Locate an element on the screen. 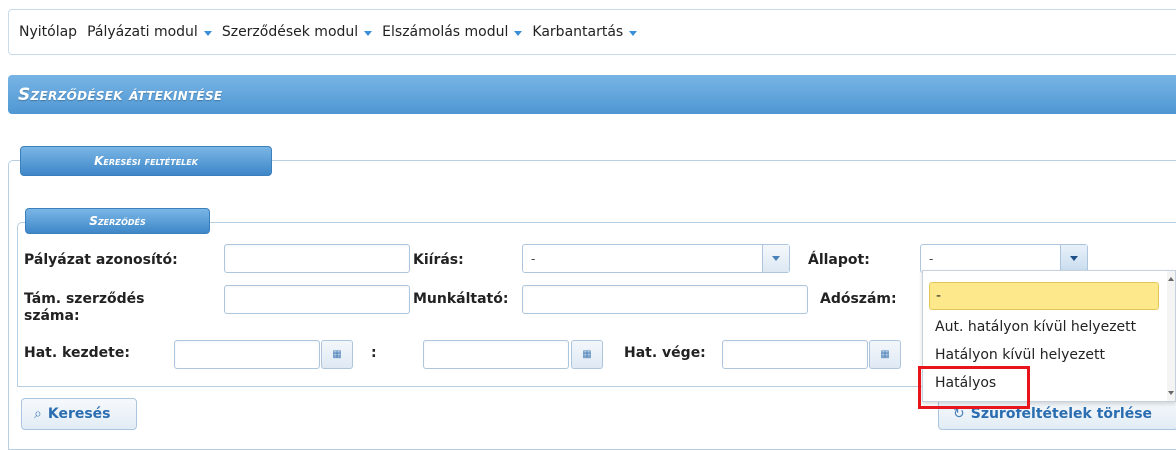  dropdown-option: Hatályon kívül helyezett is located at coordinates (1044, 355).